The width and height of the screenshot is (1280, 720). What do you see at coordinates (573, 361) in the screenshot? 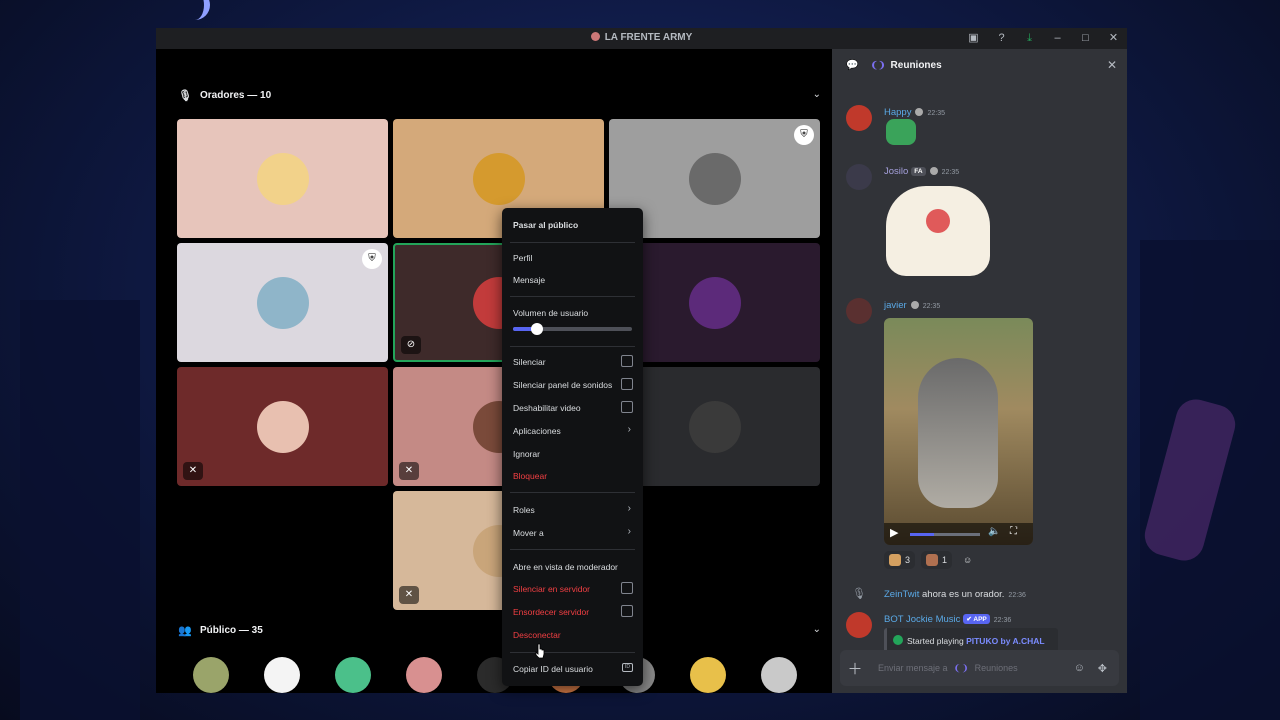
I see `menu-item-silenciar: Silenciar` at bounding box center [573, 361].